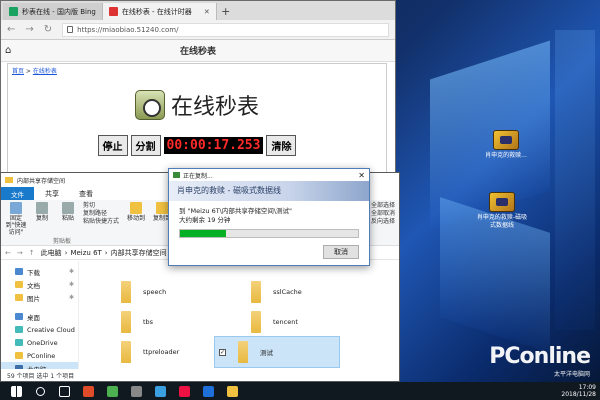 This screenshot has width=600, height=400. What do you see at coordinates (101, 214) in the screenshot?
I see `copy-path-button: 复制路径` at bounding box center [101, 214].